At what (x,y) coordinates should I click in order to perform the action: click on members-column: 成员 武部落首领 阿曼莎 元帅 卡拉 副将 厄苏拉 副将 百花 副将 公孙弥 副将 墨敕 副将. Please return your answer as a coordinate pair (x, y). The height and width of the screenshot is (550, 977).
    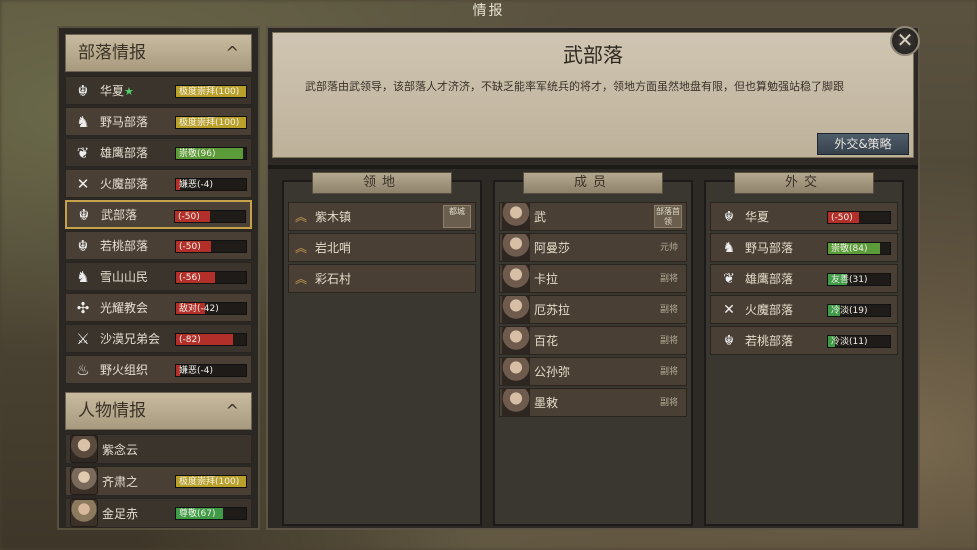
    Looking at the image, I should click on (593, 349).